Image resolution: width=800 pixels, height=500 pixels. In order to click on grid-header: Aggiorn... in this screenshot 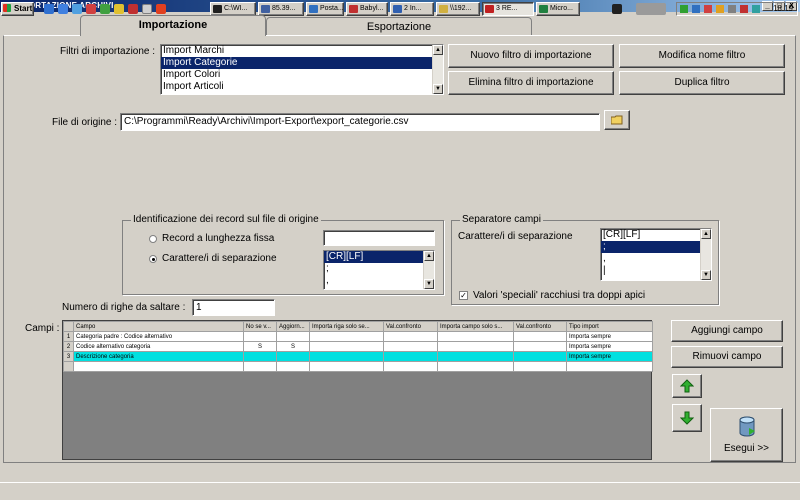, I will do `click(293, 326)`.